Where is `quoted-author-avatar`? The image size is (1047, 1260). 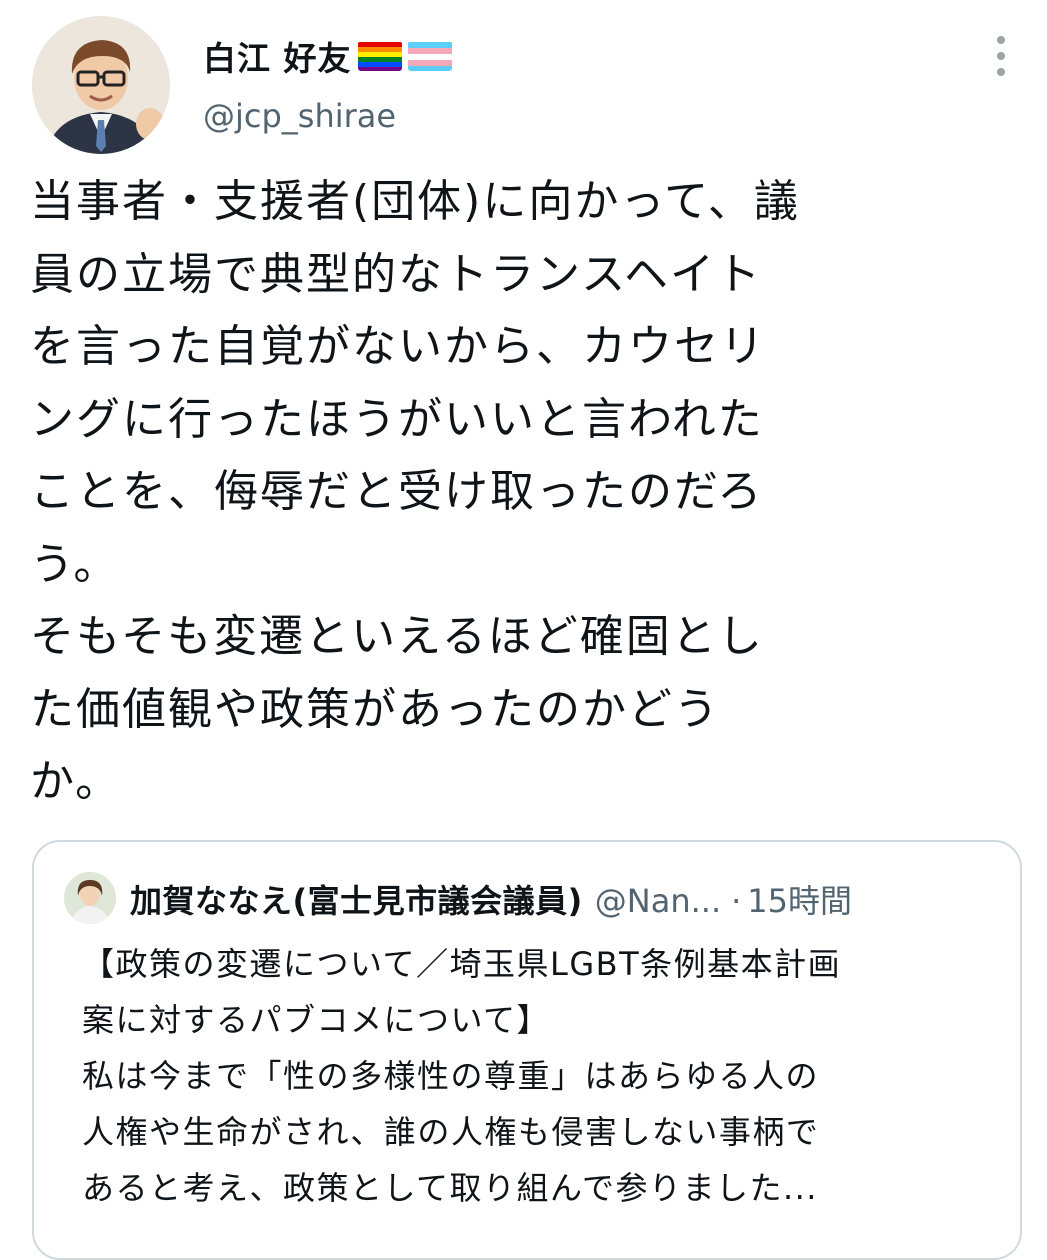
quoted-author-avatar is located at coordinates (90, 898).